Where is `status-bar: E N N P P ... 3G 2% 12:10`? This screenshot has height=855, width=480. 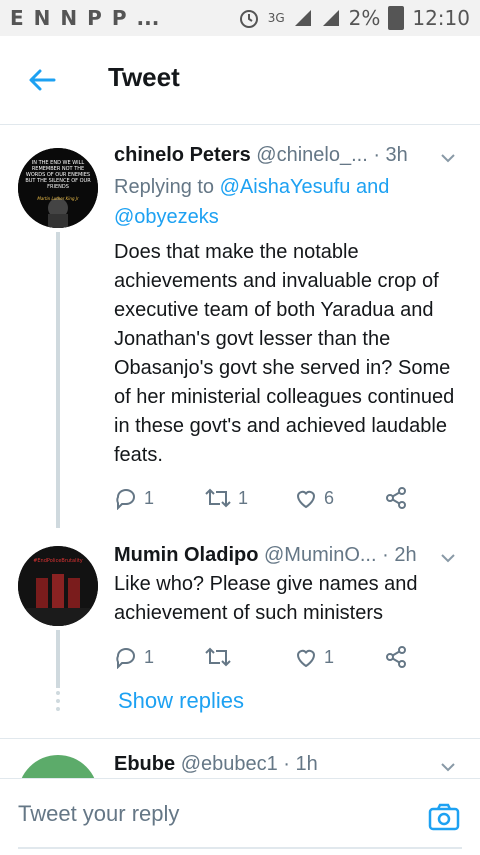 status-bar: E N N P P ... 3G 2% 12:10 is located at coordinates (240, 18).